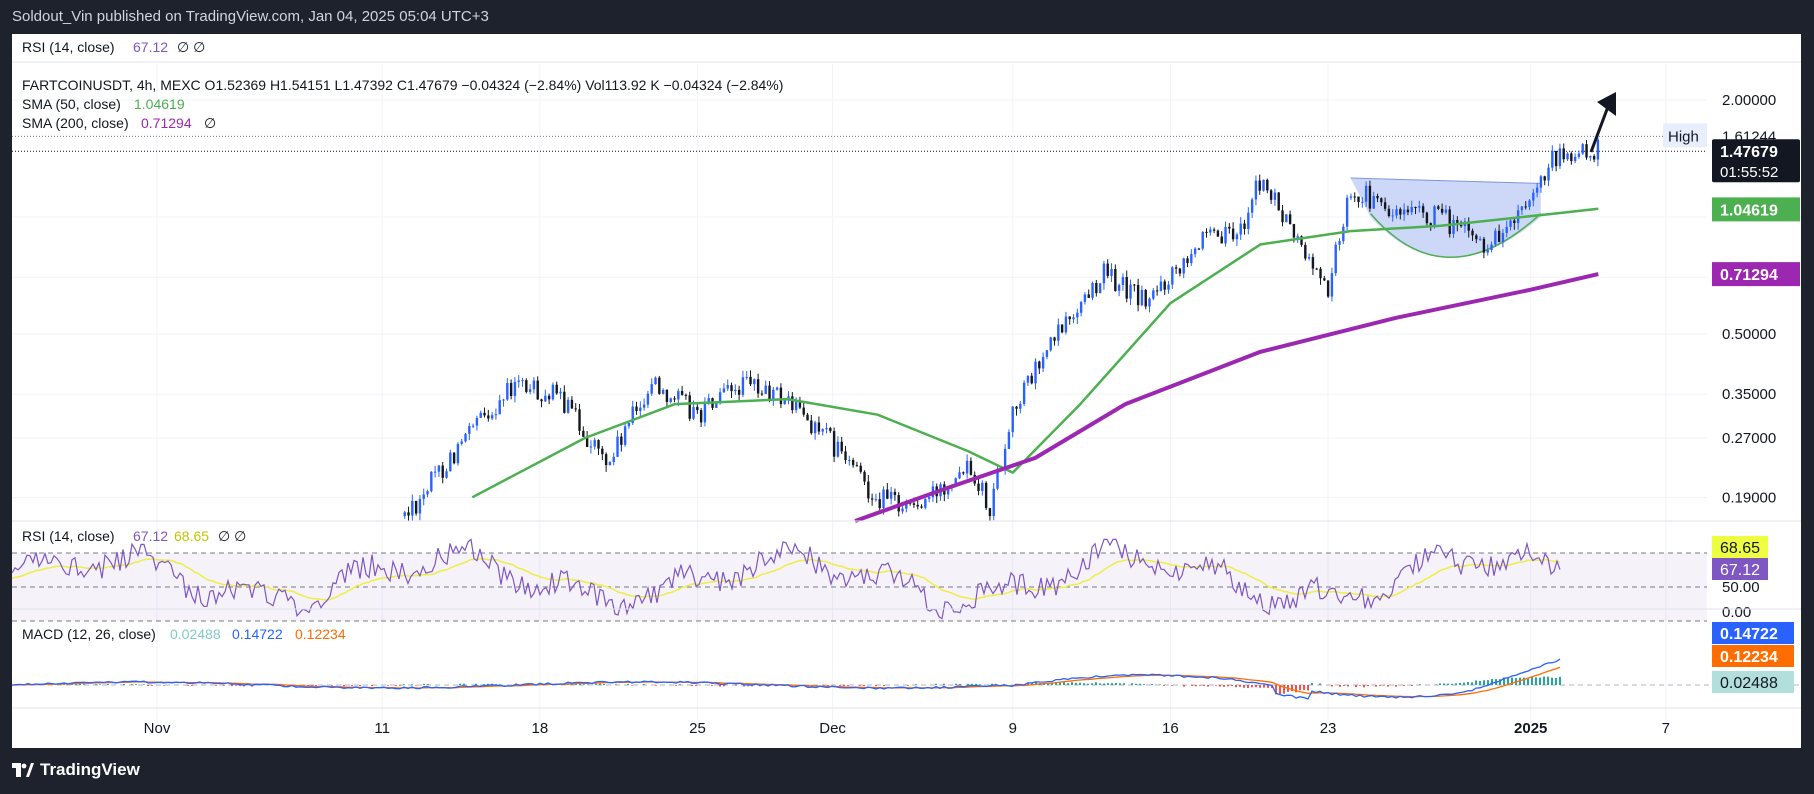 The image size is (1814, 794). Describe the element at coordinates (1749, 334) in the screenshot. I see `price-axis-tick: 0.50000` at that location.